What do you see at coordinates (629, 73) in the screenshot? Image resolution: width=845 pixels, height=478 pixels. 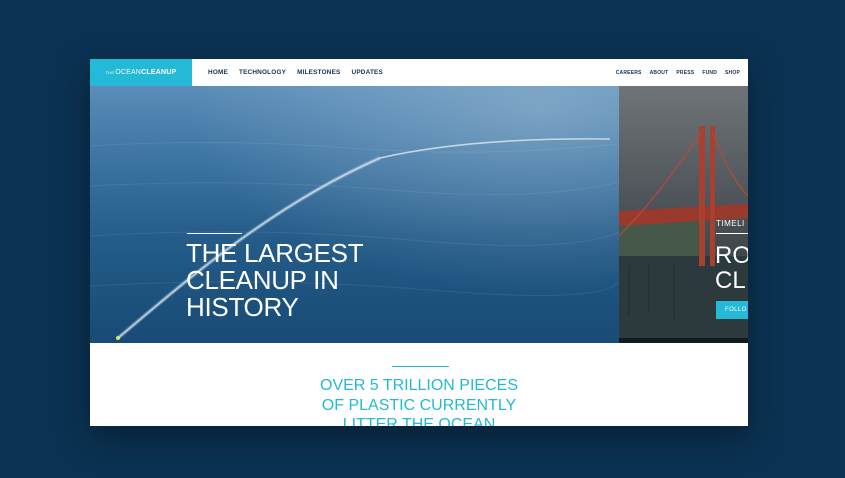 I see `nav-careers: CAREERS` at bounding box center [629, 73].